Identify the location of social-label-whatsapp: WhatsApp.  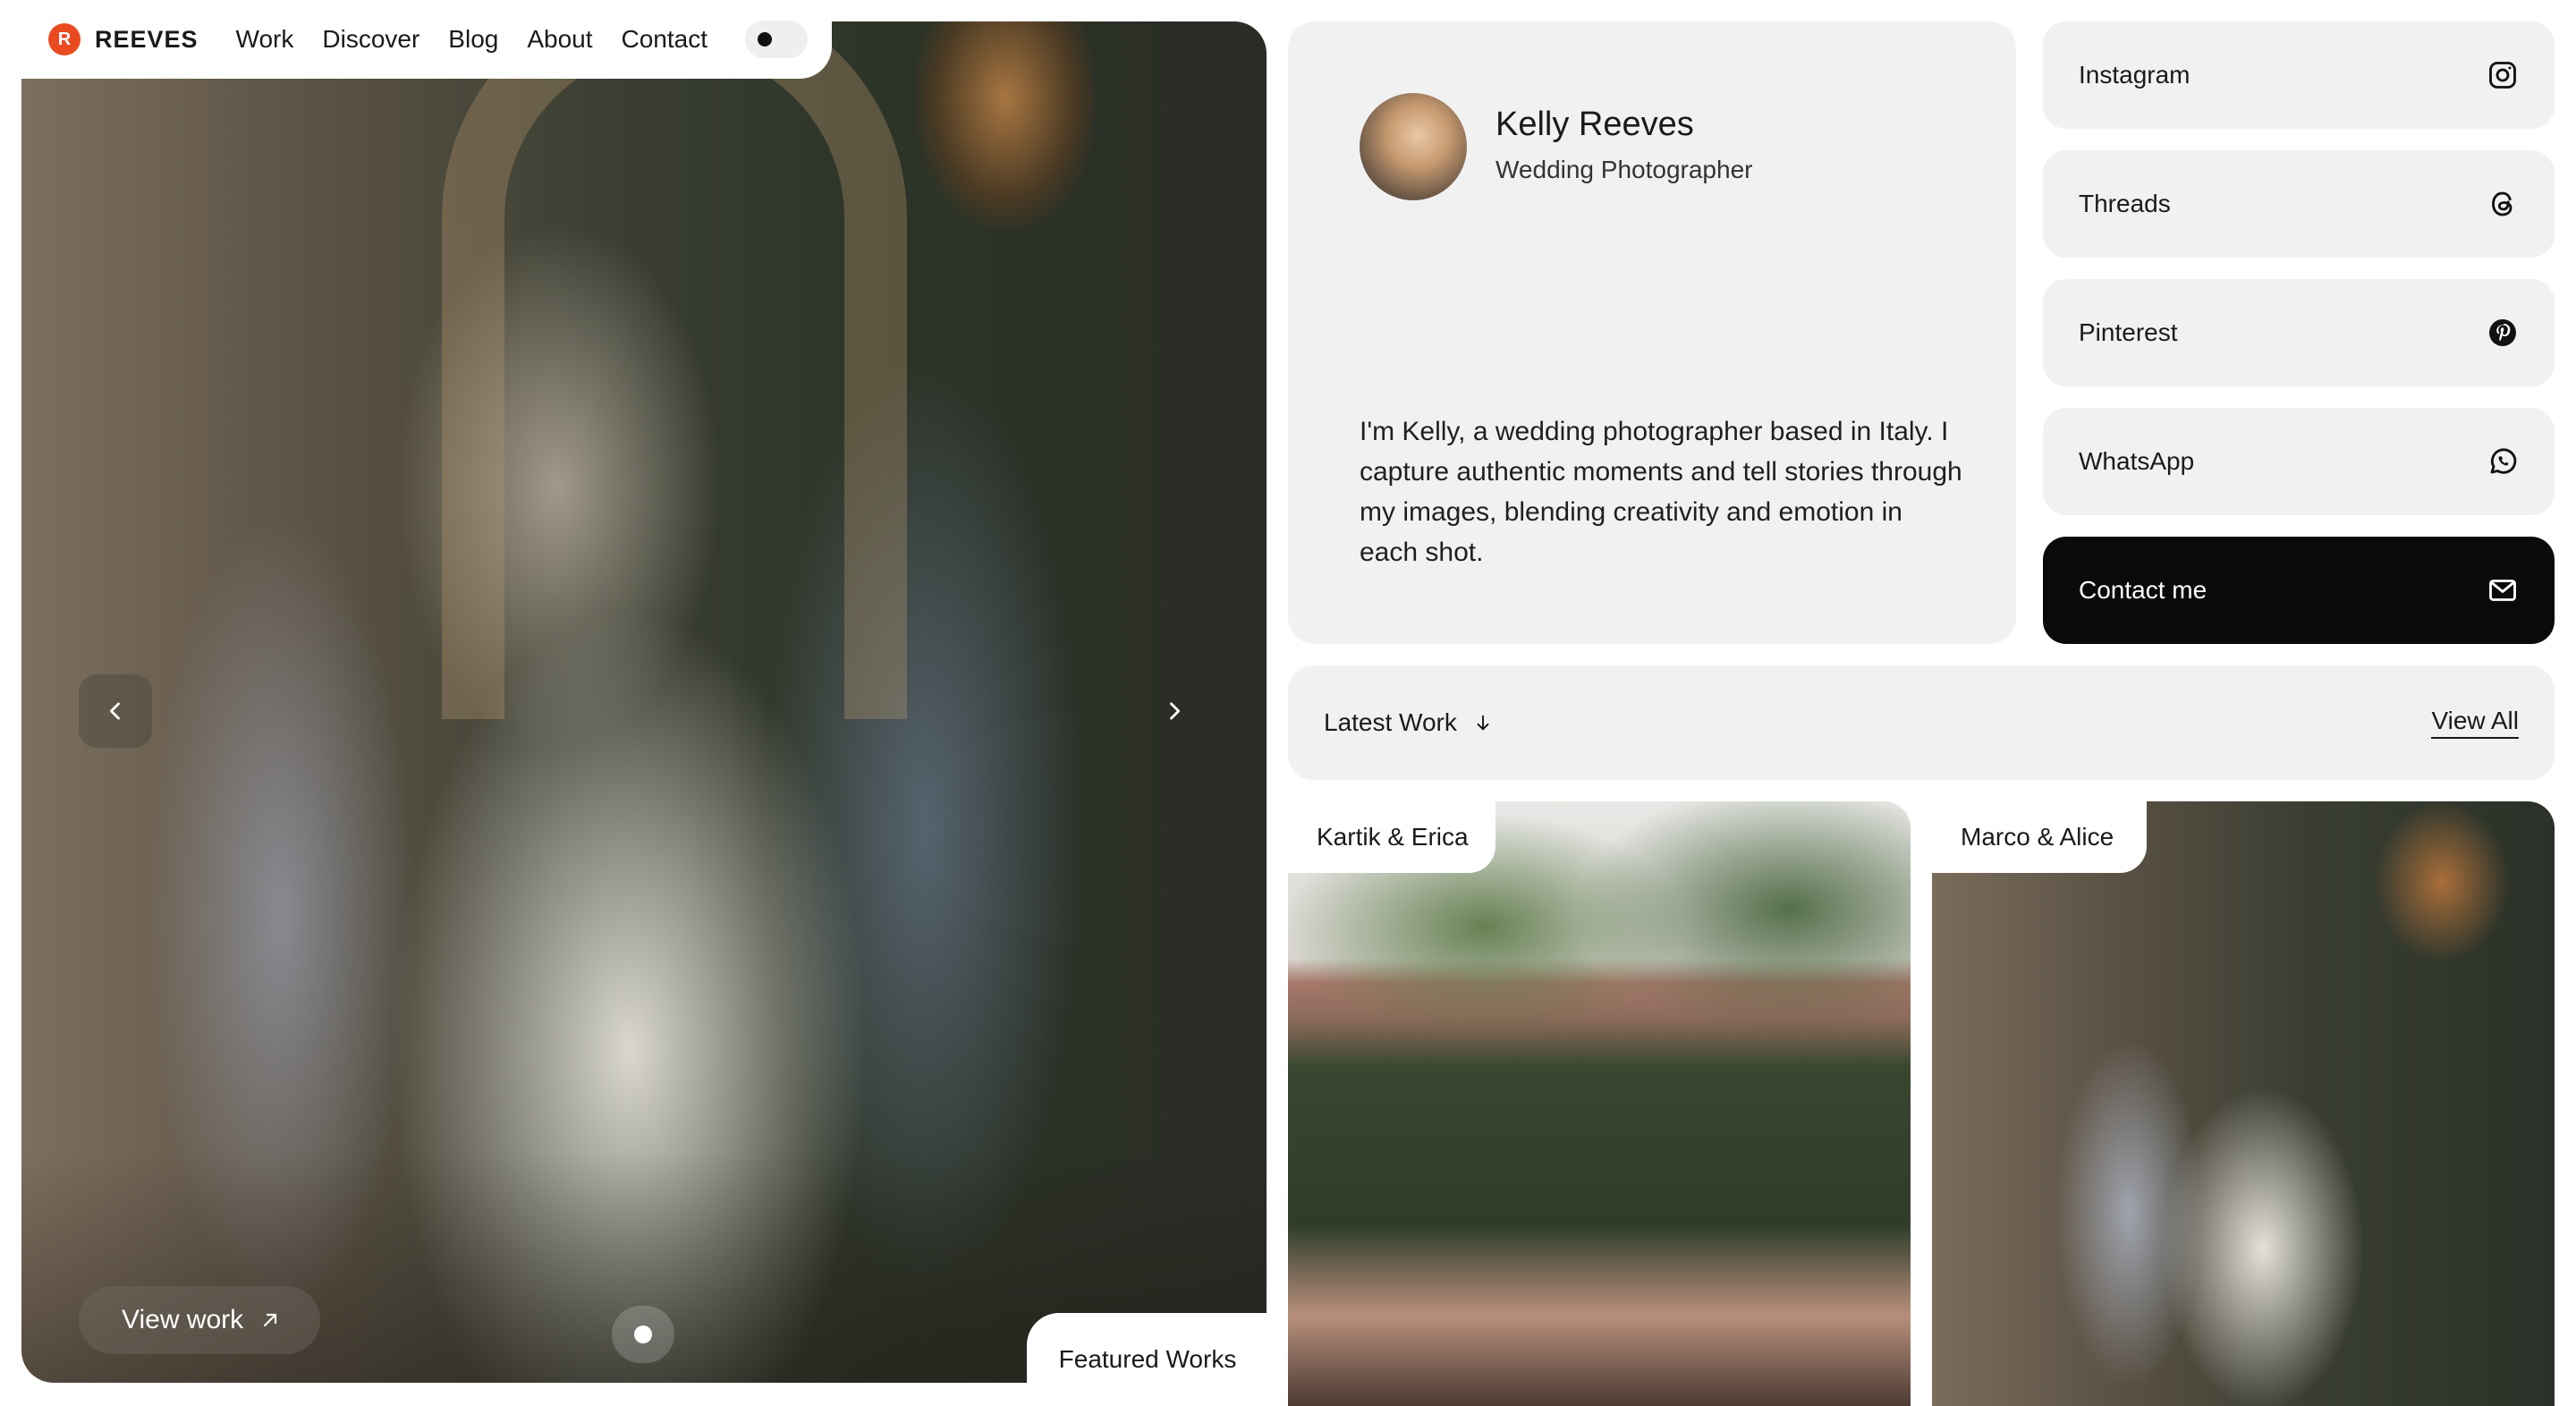
(2137, 461).